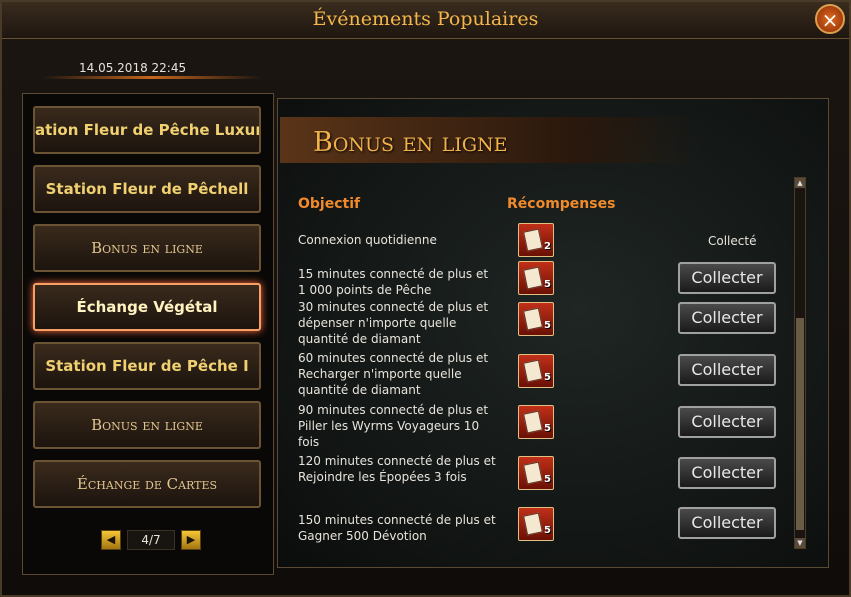  What do you see at coordinates (367, 240) in the screenshot?
I see `objective-label: Connexion quotidienne` at bounding box center [367, 240].